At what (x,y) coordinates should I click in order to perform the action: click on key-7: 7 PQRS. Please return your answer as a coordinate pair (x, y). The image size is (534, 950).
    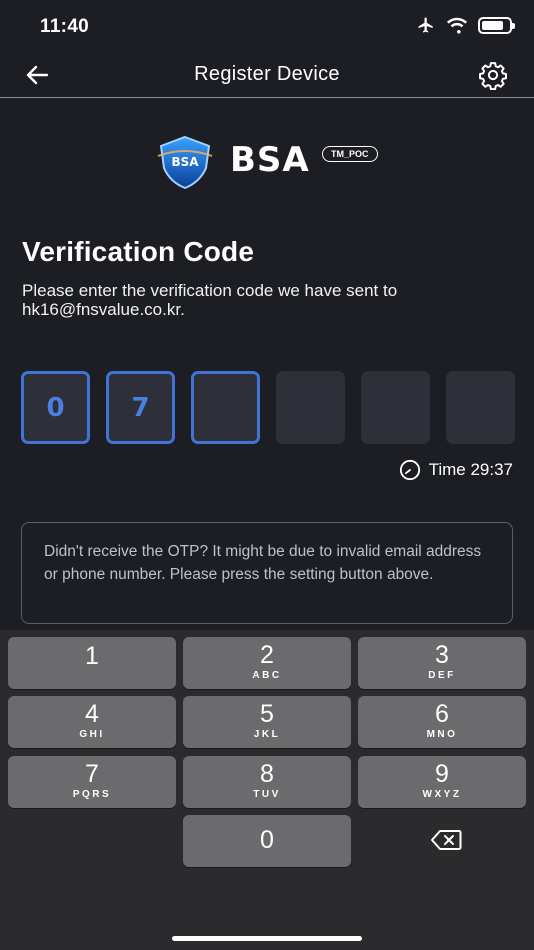
    Looking at the image, I should click on (92, 782).